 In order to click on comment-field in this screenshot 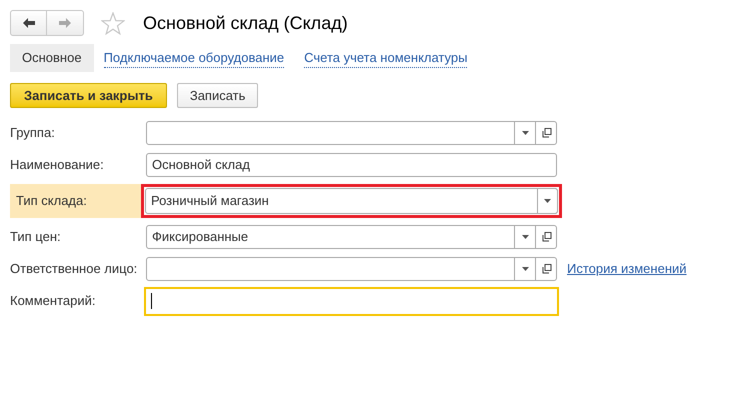, I will do `click(351, 301)`.